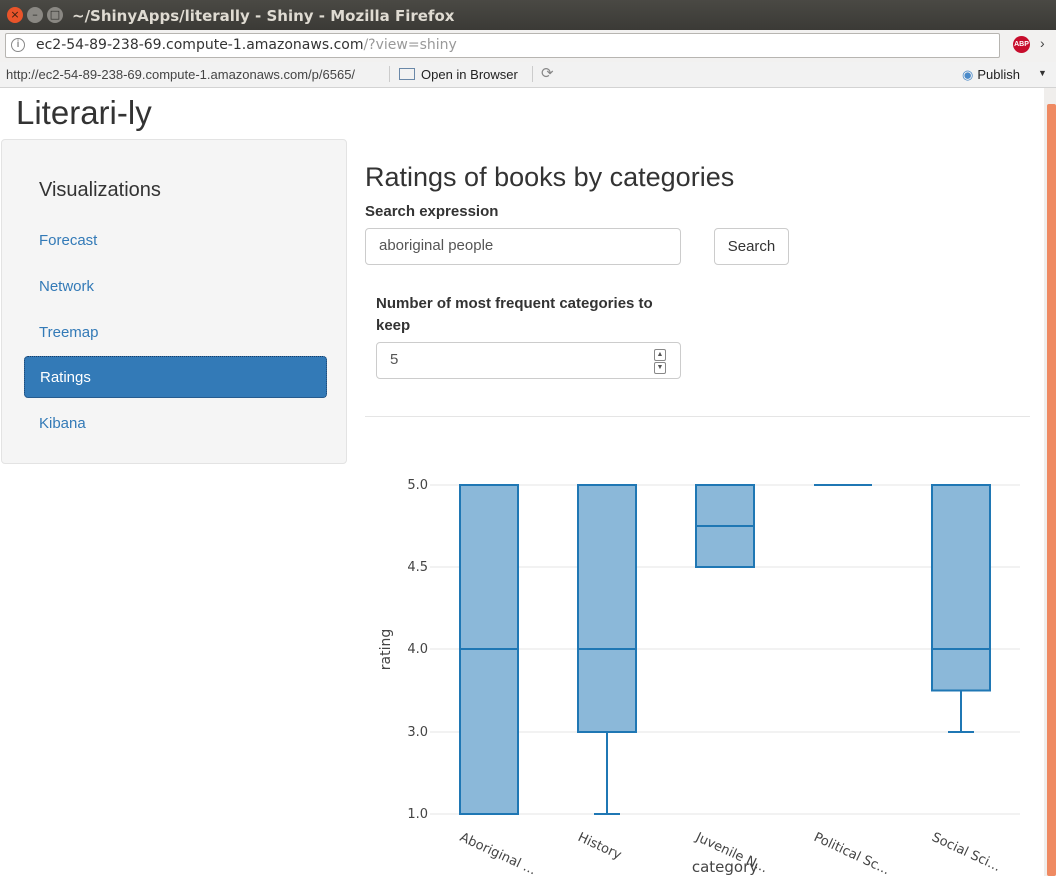 This screenshot has height=876, width=1056. Describe the element at coordinates (175, 333) in the screenshot. I see `sidebar-item-treemap: Treemap` at that location.